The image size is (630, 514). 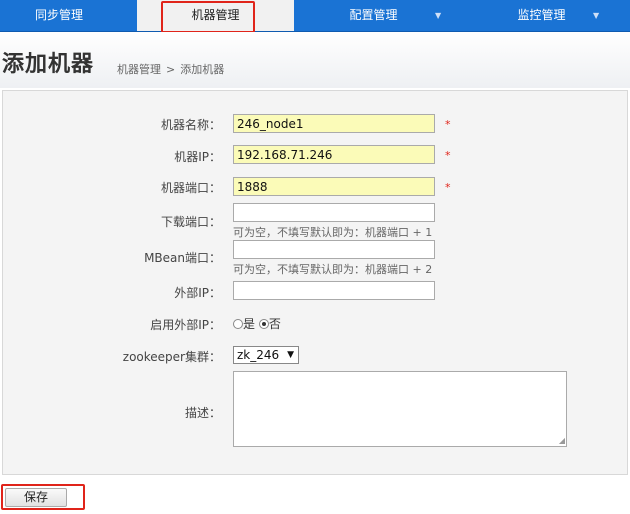 What do you see at coordinates (182, 258) in the screenshot?
I see `mbean-port-label: MBean端口：` at bounding box center [182, 258].